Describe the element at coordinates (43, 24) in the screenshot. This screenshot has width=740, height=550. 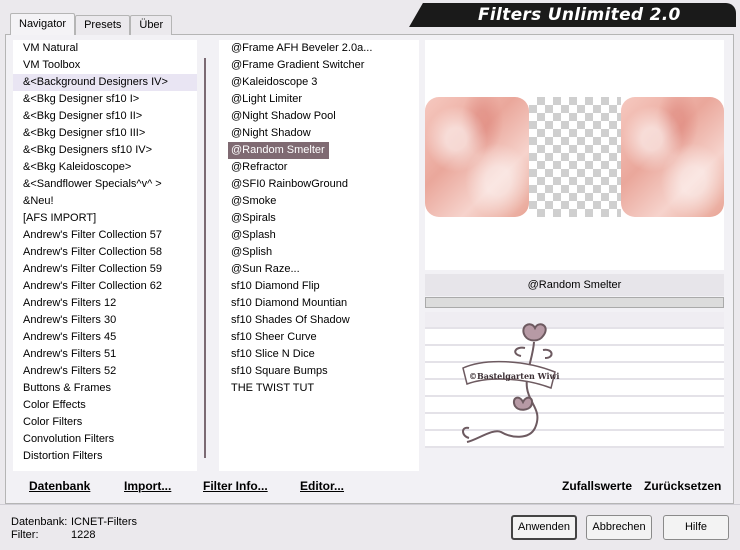
I see `tab-navigator: Navigator` at that location.